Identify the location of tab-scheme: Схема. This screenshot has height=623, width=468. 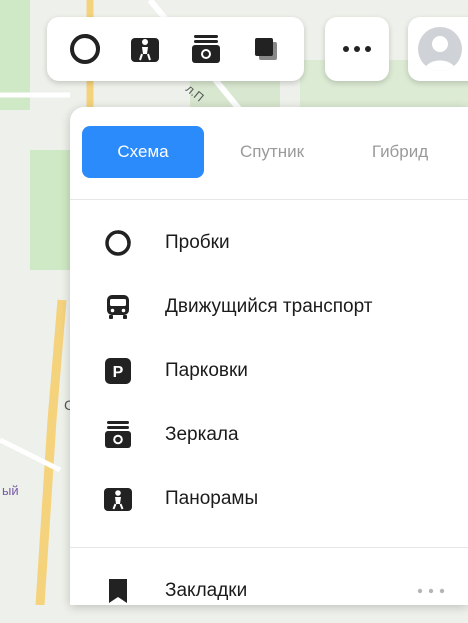
(143, 152).